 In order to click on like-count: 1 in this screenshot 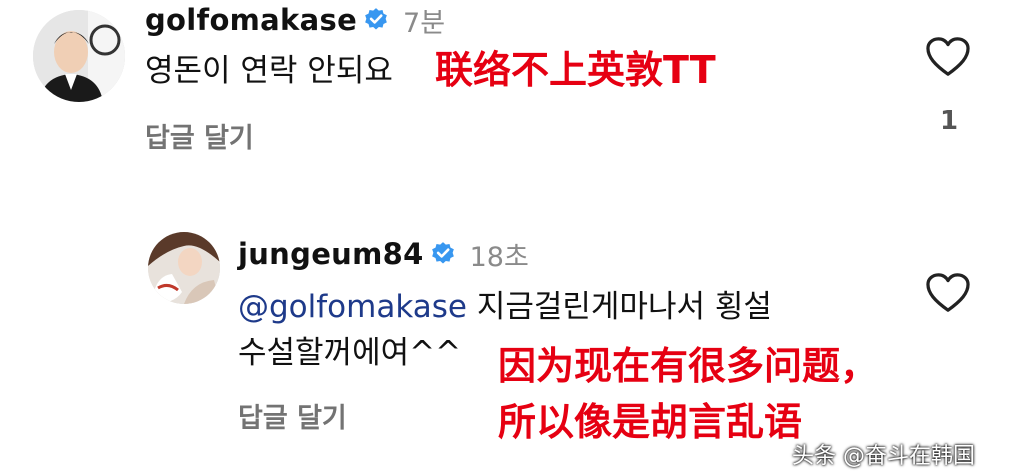, I will do `click(949, 121)`.